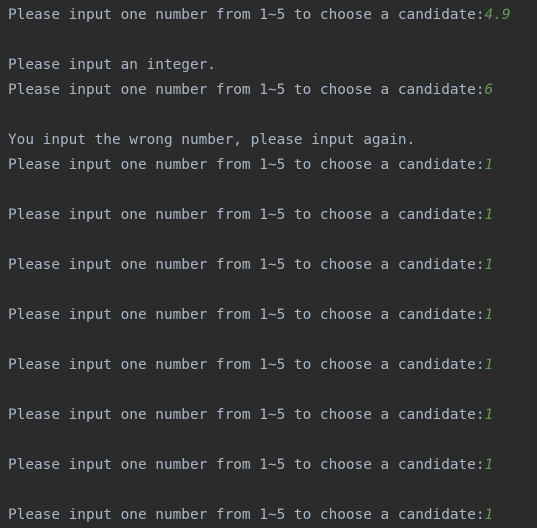  I want to click on error-message-text: Please input an integer., so click(112, 65).